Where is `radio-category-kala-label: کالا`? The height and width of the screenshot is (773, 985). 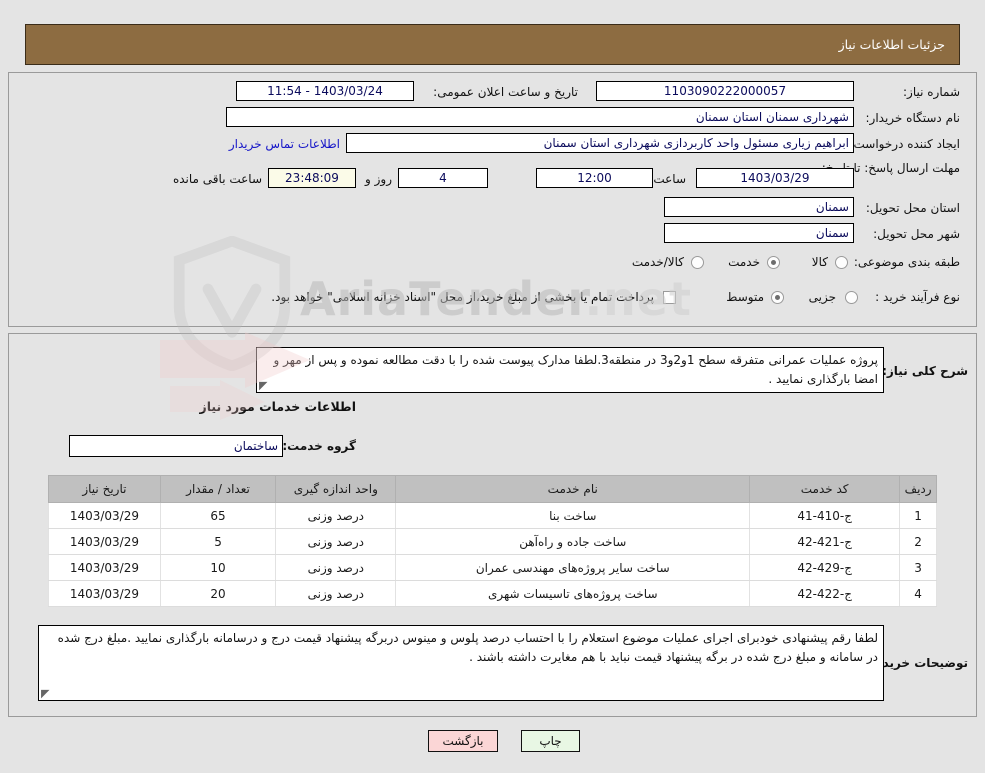 radio-category-kala-label: کالا is located at coordinates (819, 262).